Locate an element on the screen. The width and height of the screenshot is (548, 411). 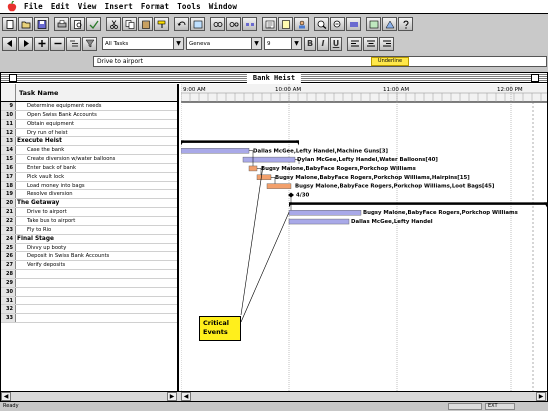
zoom-box-icon is located at coordinates (535, 78).